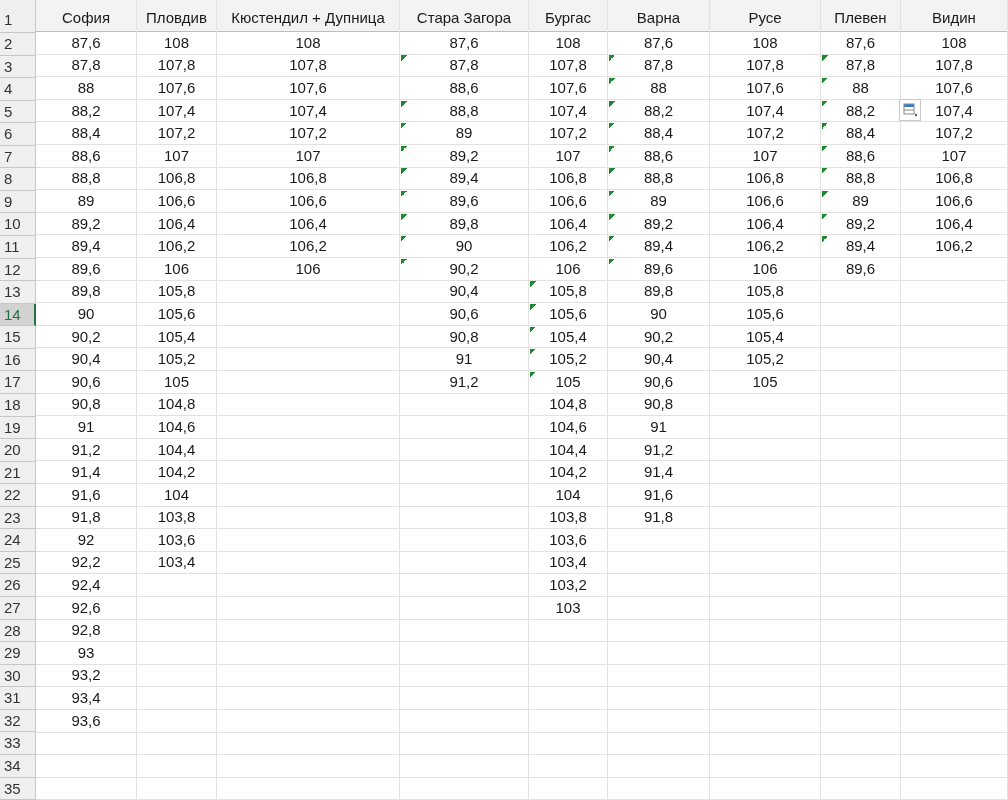  Describe the element at coordinates (18, 360) in the screenshot. I see `row-header: 16` at that location.